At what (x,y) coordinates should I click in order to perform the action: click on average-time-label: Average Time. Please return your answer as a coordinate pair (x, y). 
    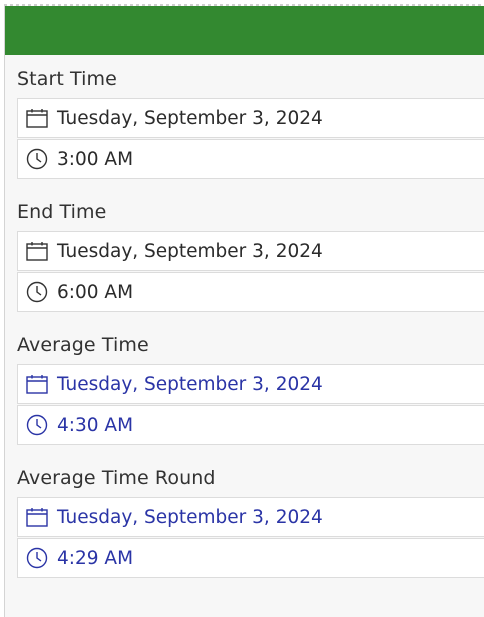
    Looking at the image, I should click on (83, 345).